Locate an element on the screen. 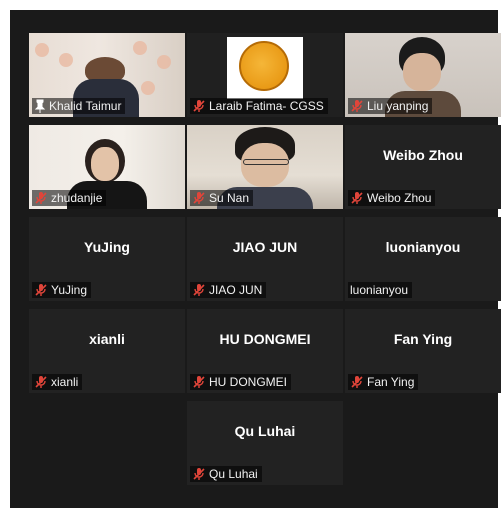  participant-name-bar: Qu Luhai is located at coordinates (226, 474).